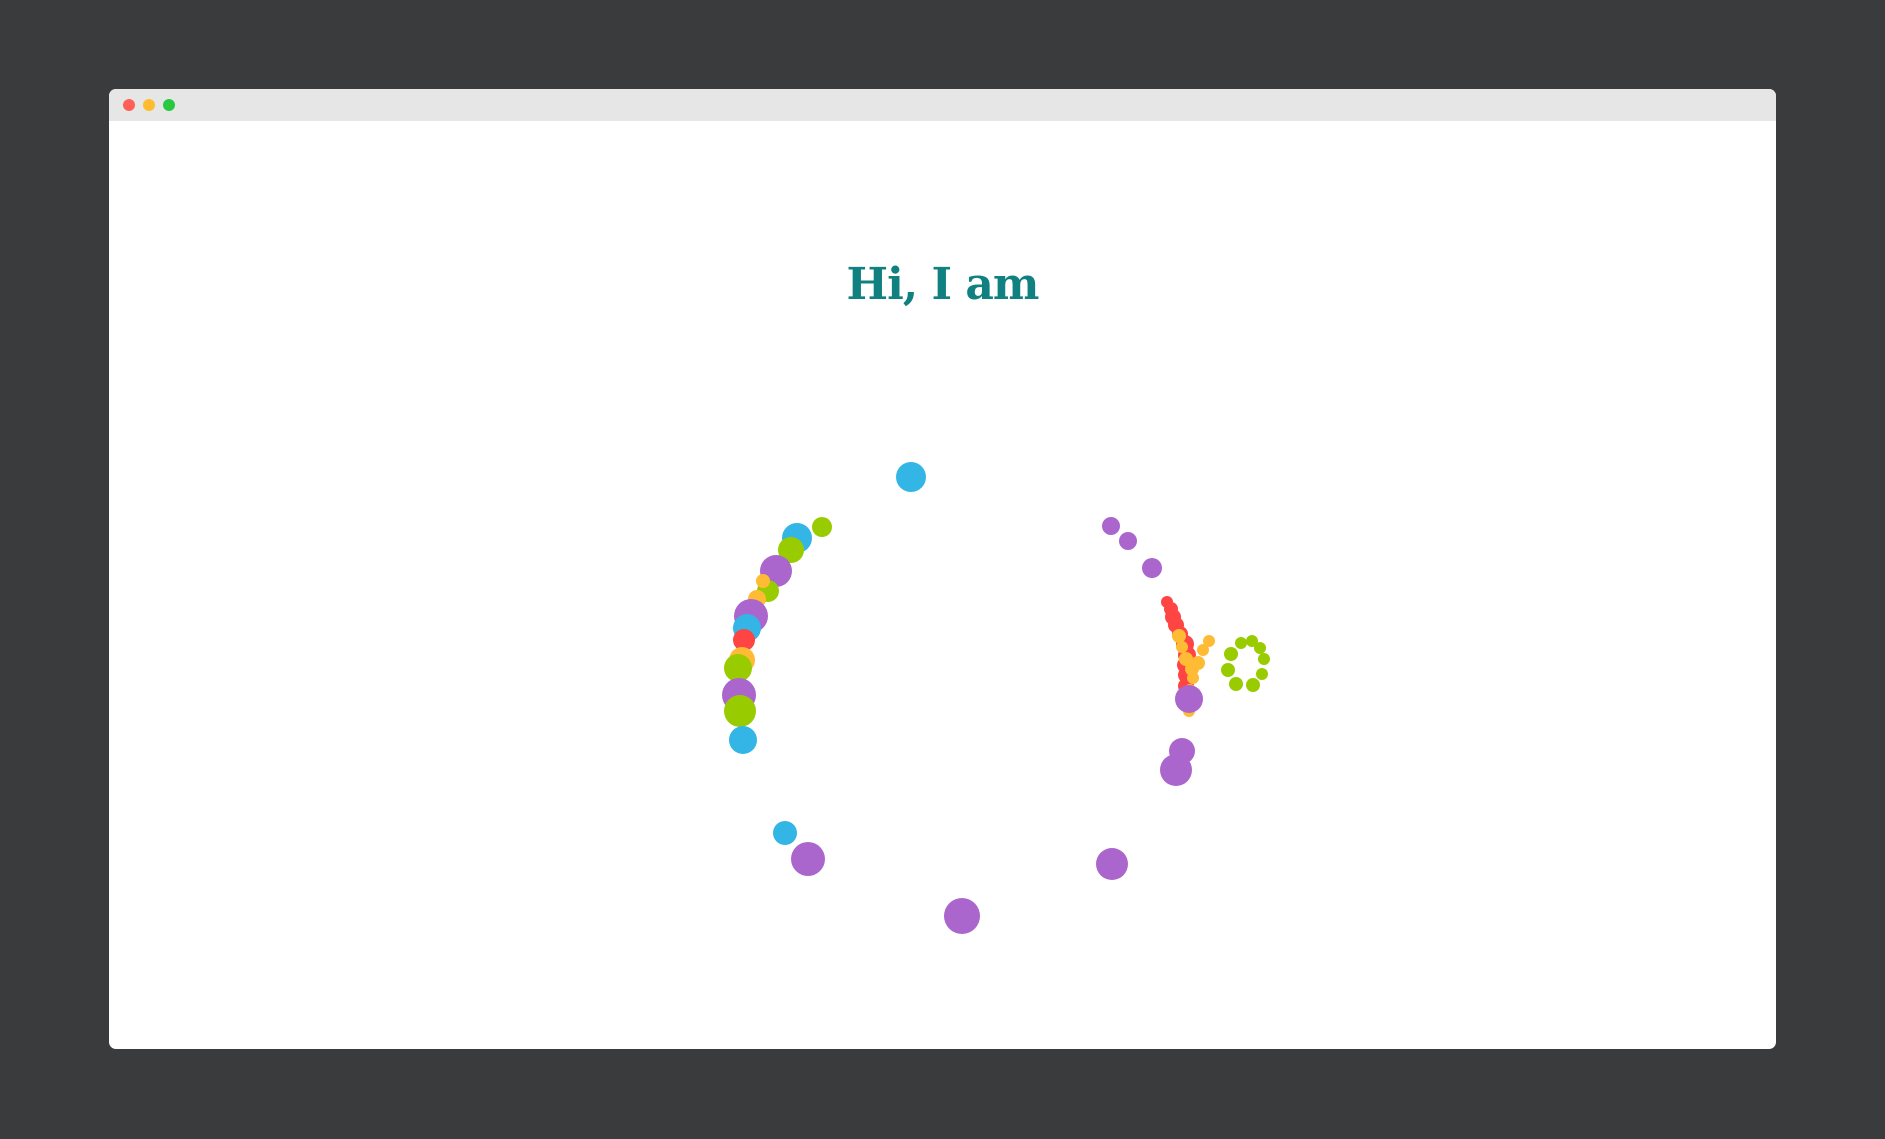 The width and height of the screenshot is (1885, 1139). Describe the element at coordinates (169, 105) in the screenshot. I see `maximize-window-button` at that location.